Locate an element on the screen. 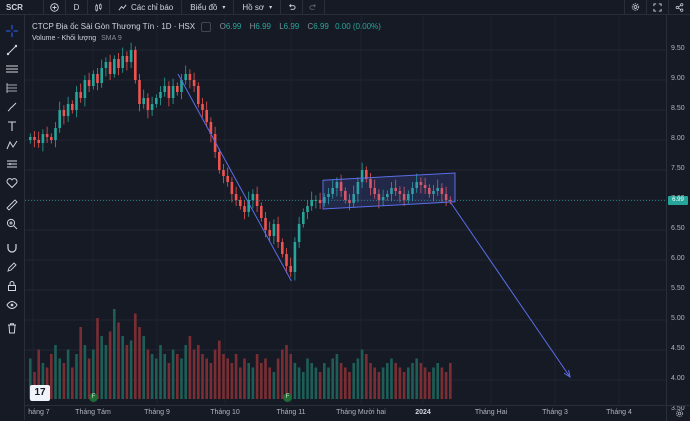  fullscreen-button is located at coordinates (657, 7).